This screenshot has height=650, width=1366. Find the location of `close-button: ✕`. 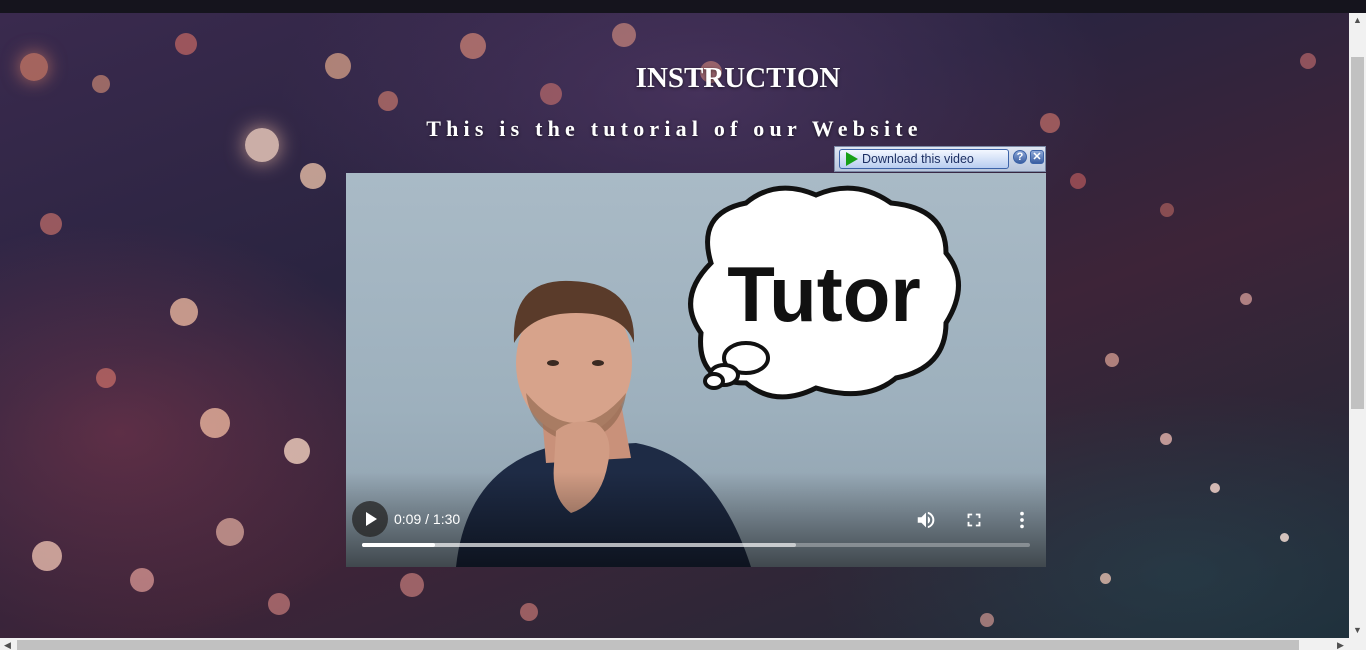

close-button: ✕ is located at coordinates (1037, 157).